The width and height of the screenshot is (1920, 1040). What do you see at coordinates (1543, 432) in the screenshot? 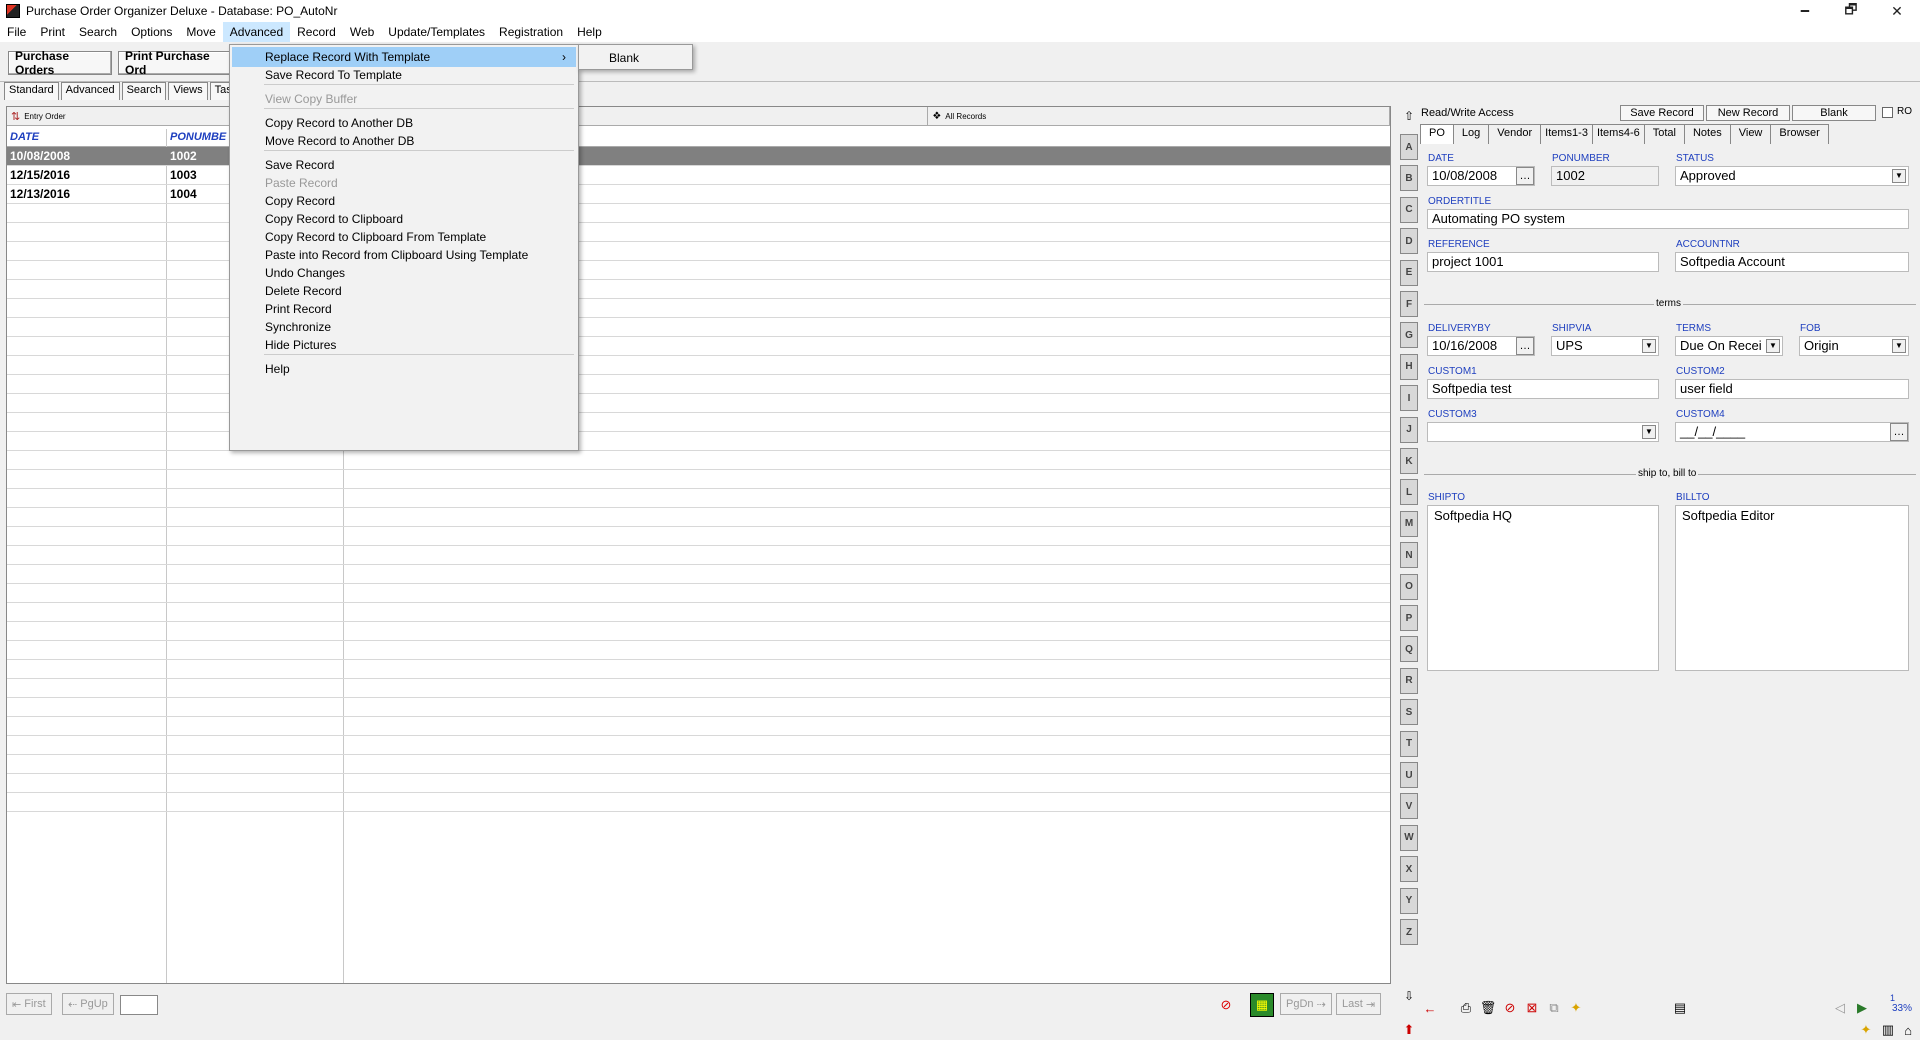
I see `custom3-select: ▼` at bounding box center [1543, 432].